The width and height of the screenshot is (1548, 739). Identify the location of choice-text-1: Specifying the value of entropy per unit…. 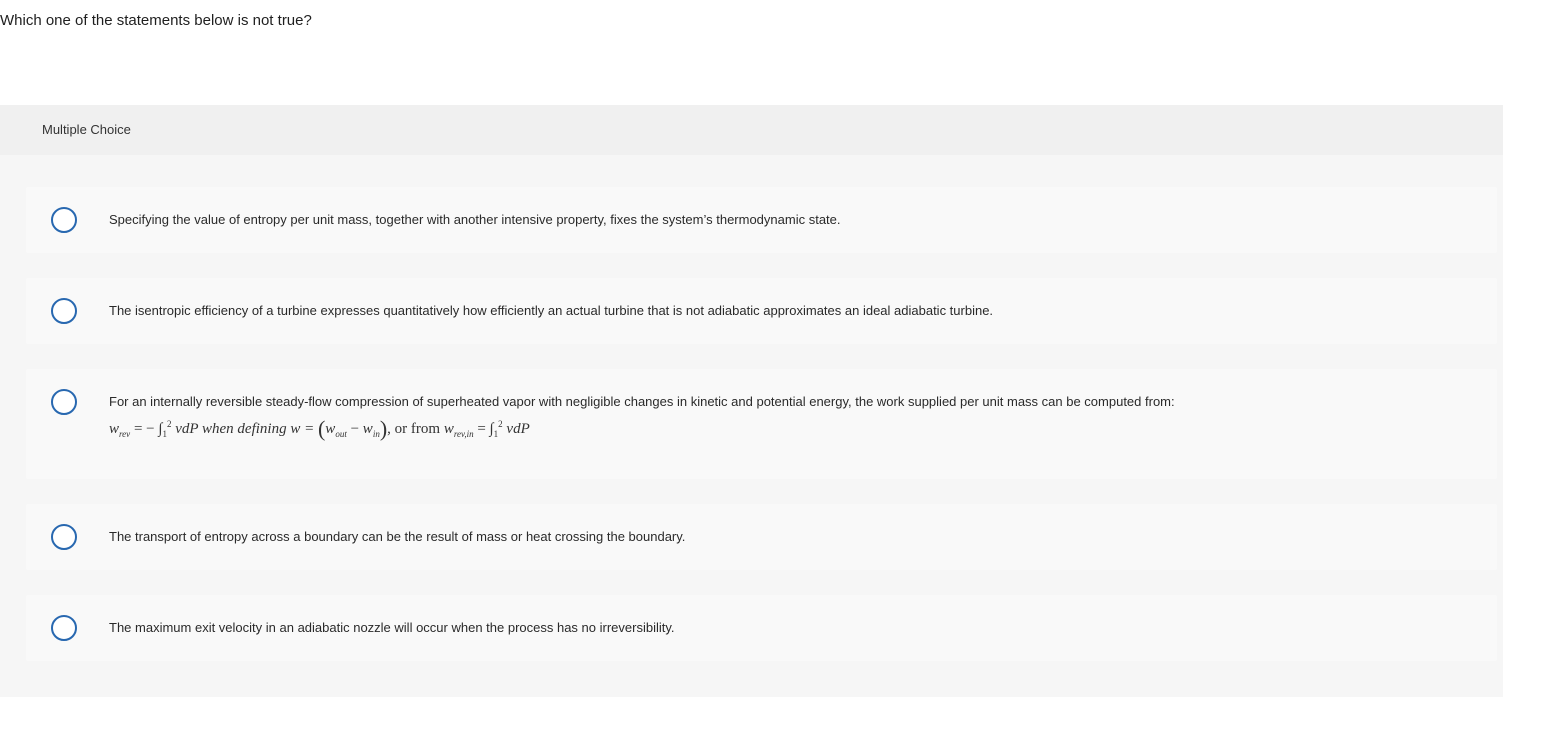
(475, 219).